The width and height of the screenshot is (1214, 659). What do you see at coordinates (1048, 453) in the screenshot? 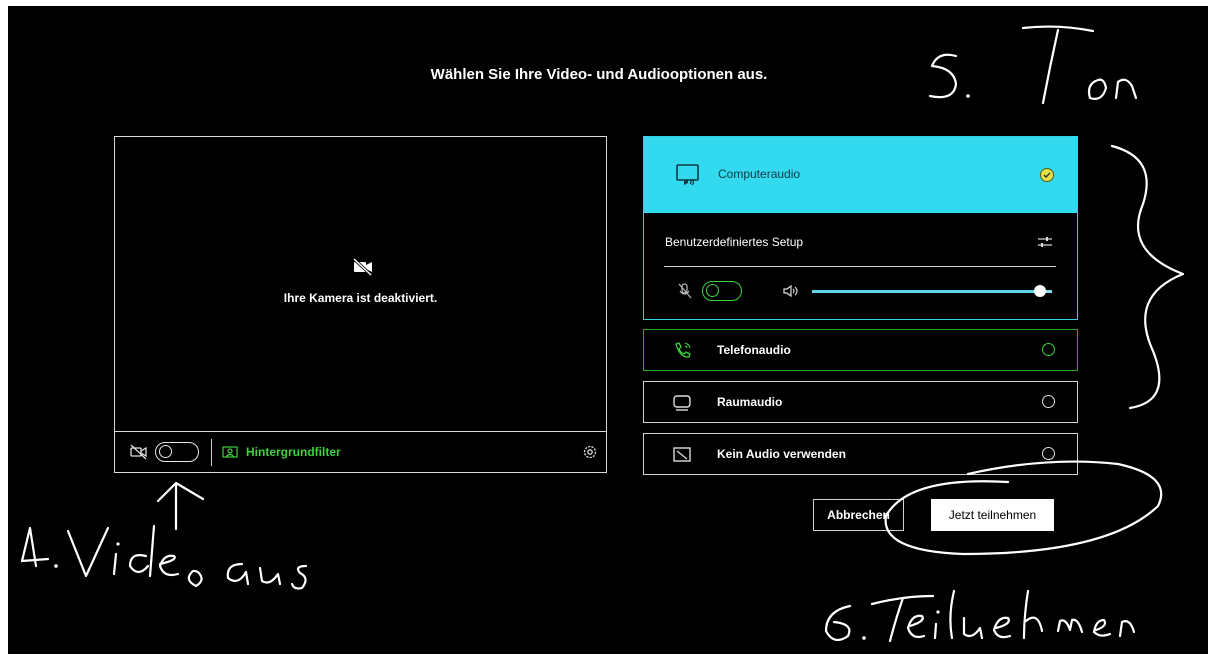
I see `no-audio-radio` at bounding box center [1048, 453].